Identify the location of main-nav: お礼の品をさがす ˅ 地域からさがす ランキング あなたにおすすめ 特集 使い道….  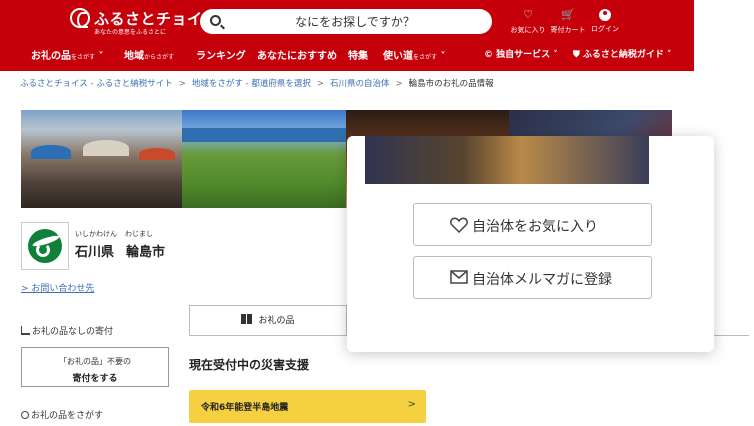
(347, 54).